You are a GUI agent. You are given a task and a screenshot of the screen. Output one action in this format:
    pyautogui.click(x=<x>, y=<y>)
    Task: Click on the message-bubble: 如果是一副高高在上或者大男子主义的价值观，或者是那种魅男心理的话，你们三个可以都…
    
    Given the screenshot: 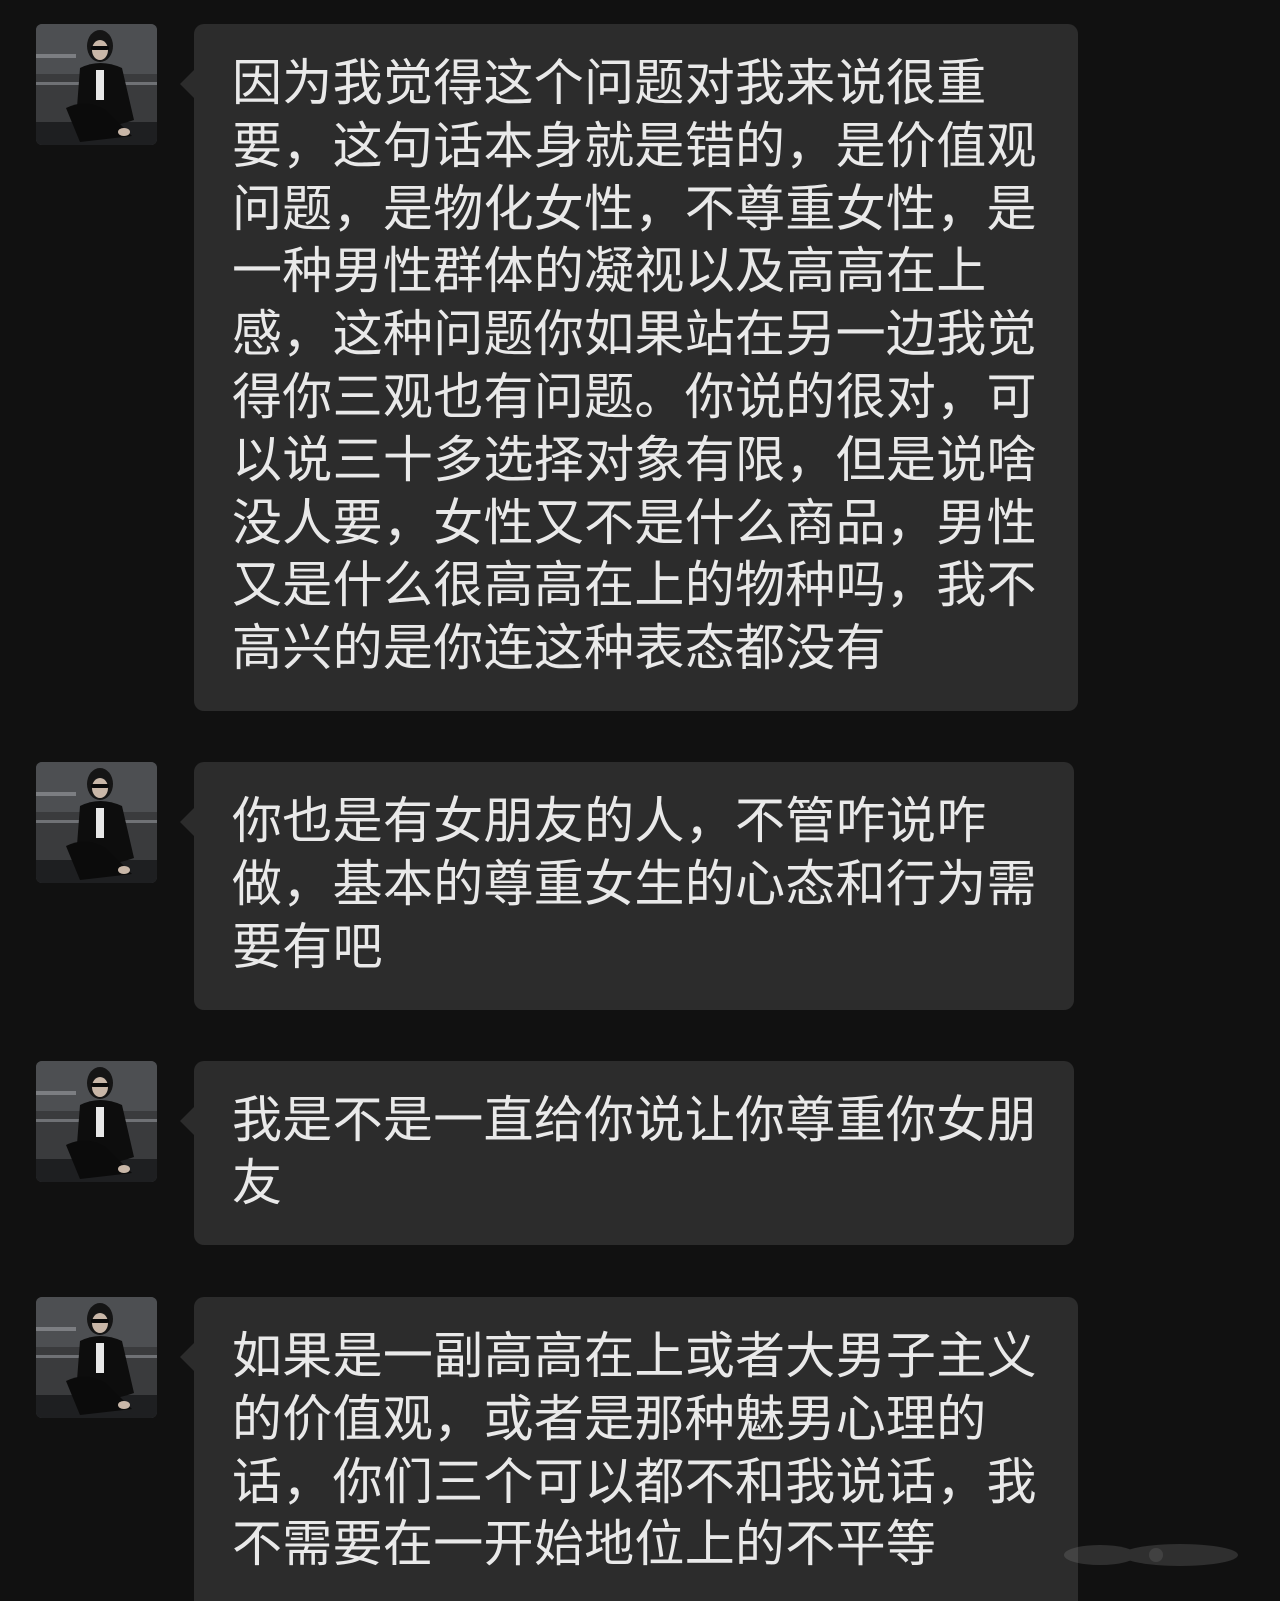 What is the action you would take?
    pyautogui.click(x=629, y=1449)
    